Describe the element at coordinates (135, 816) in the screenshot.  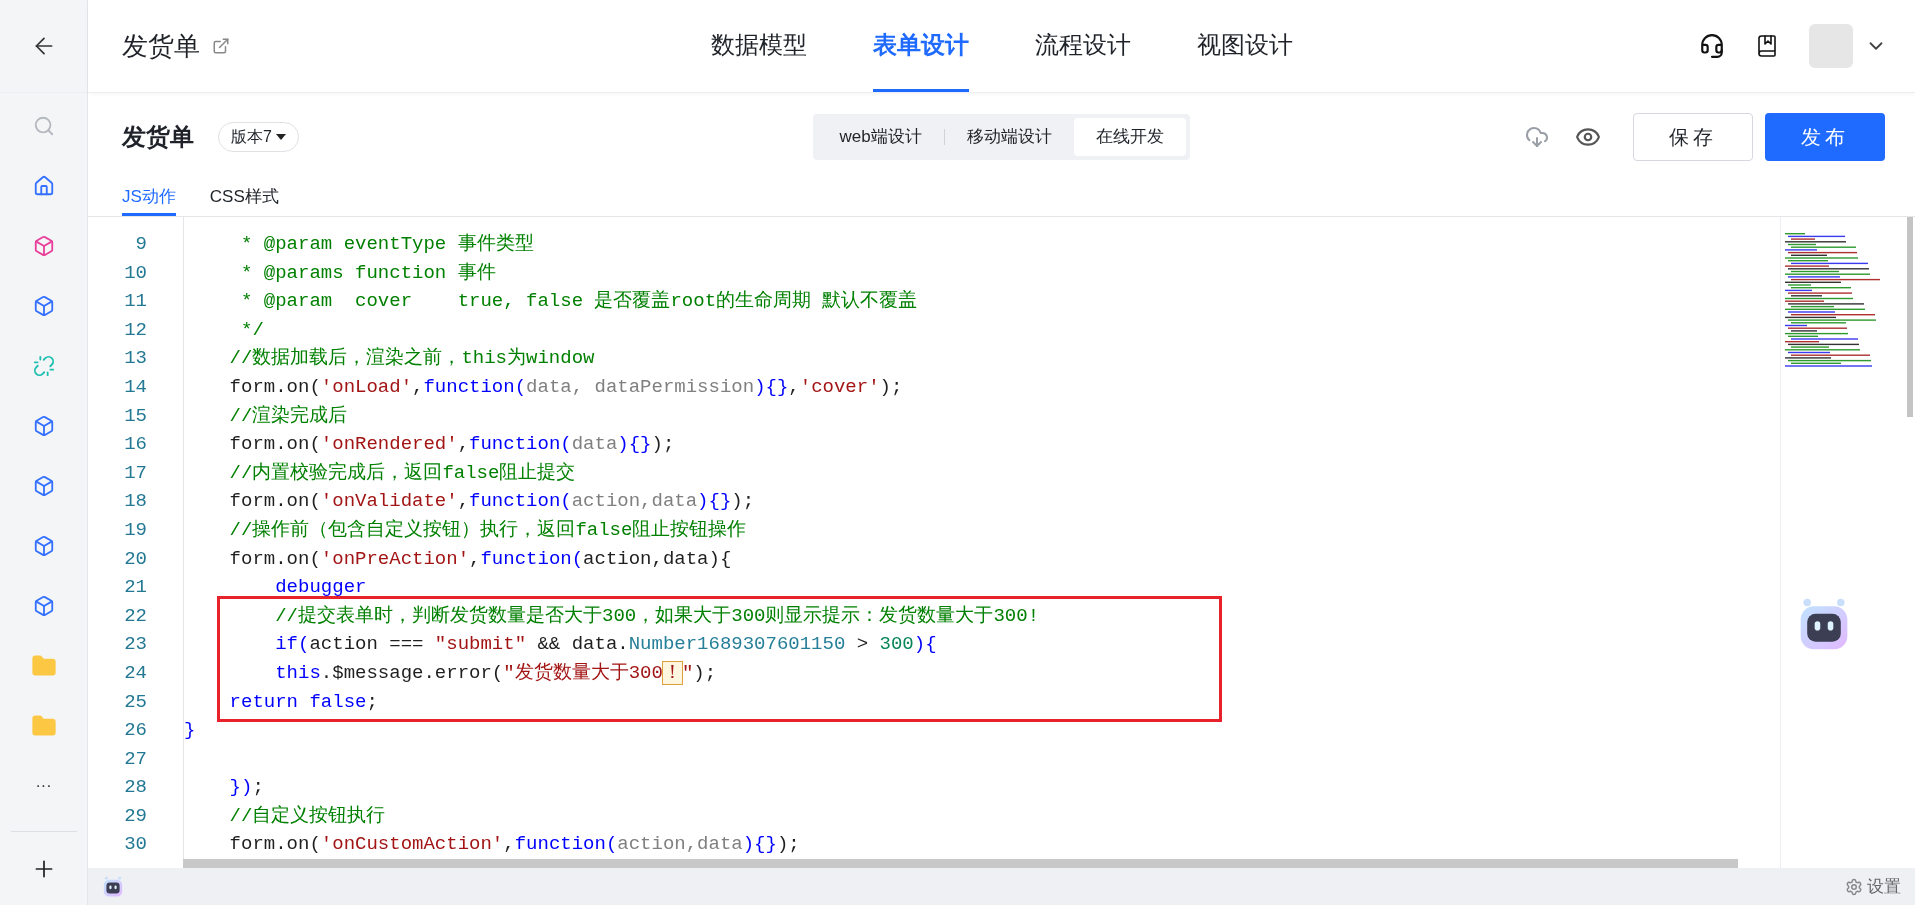
I see `line-number: 29` at that location.